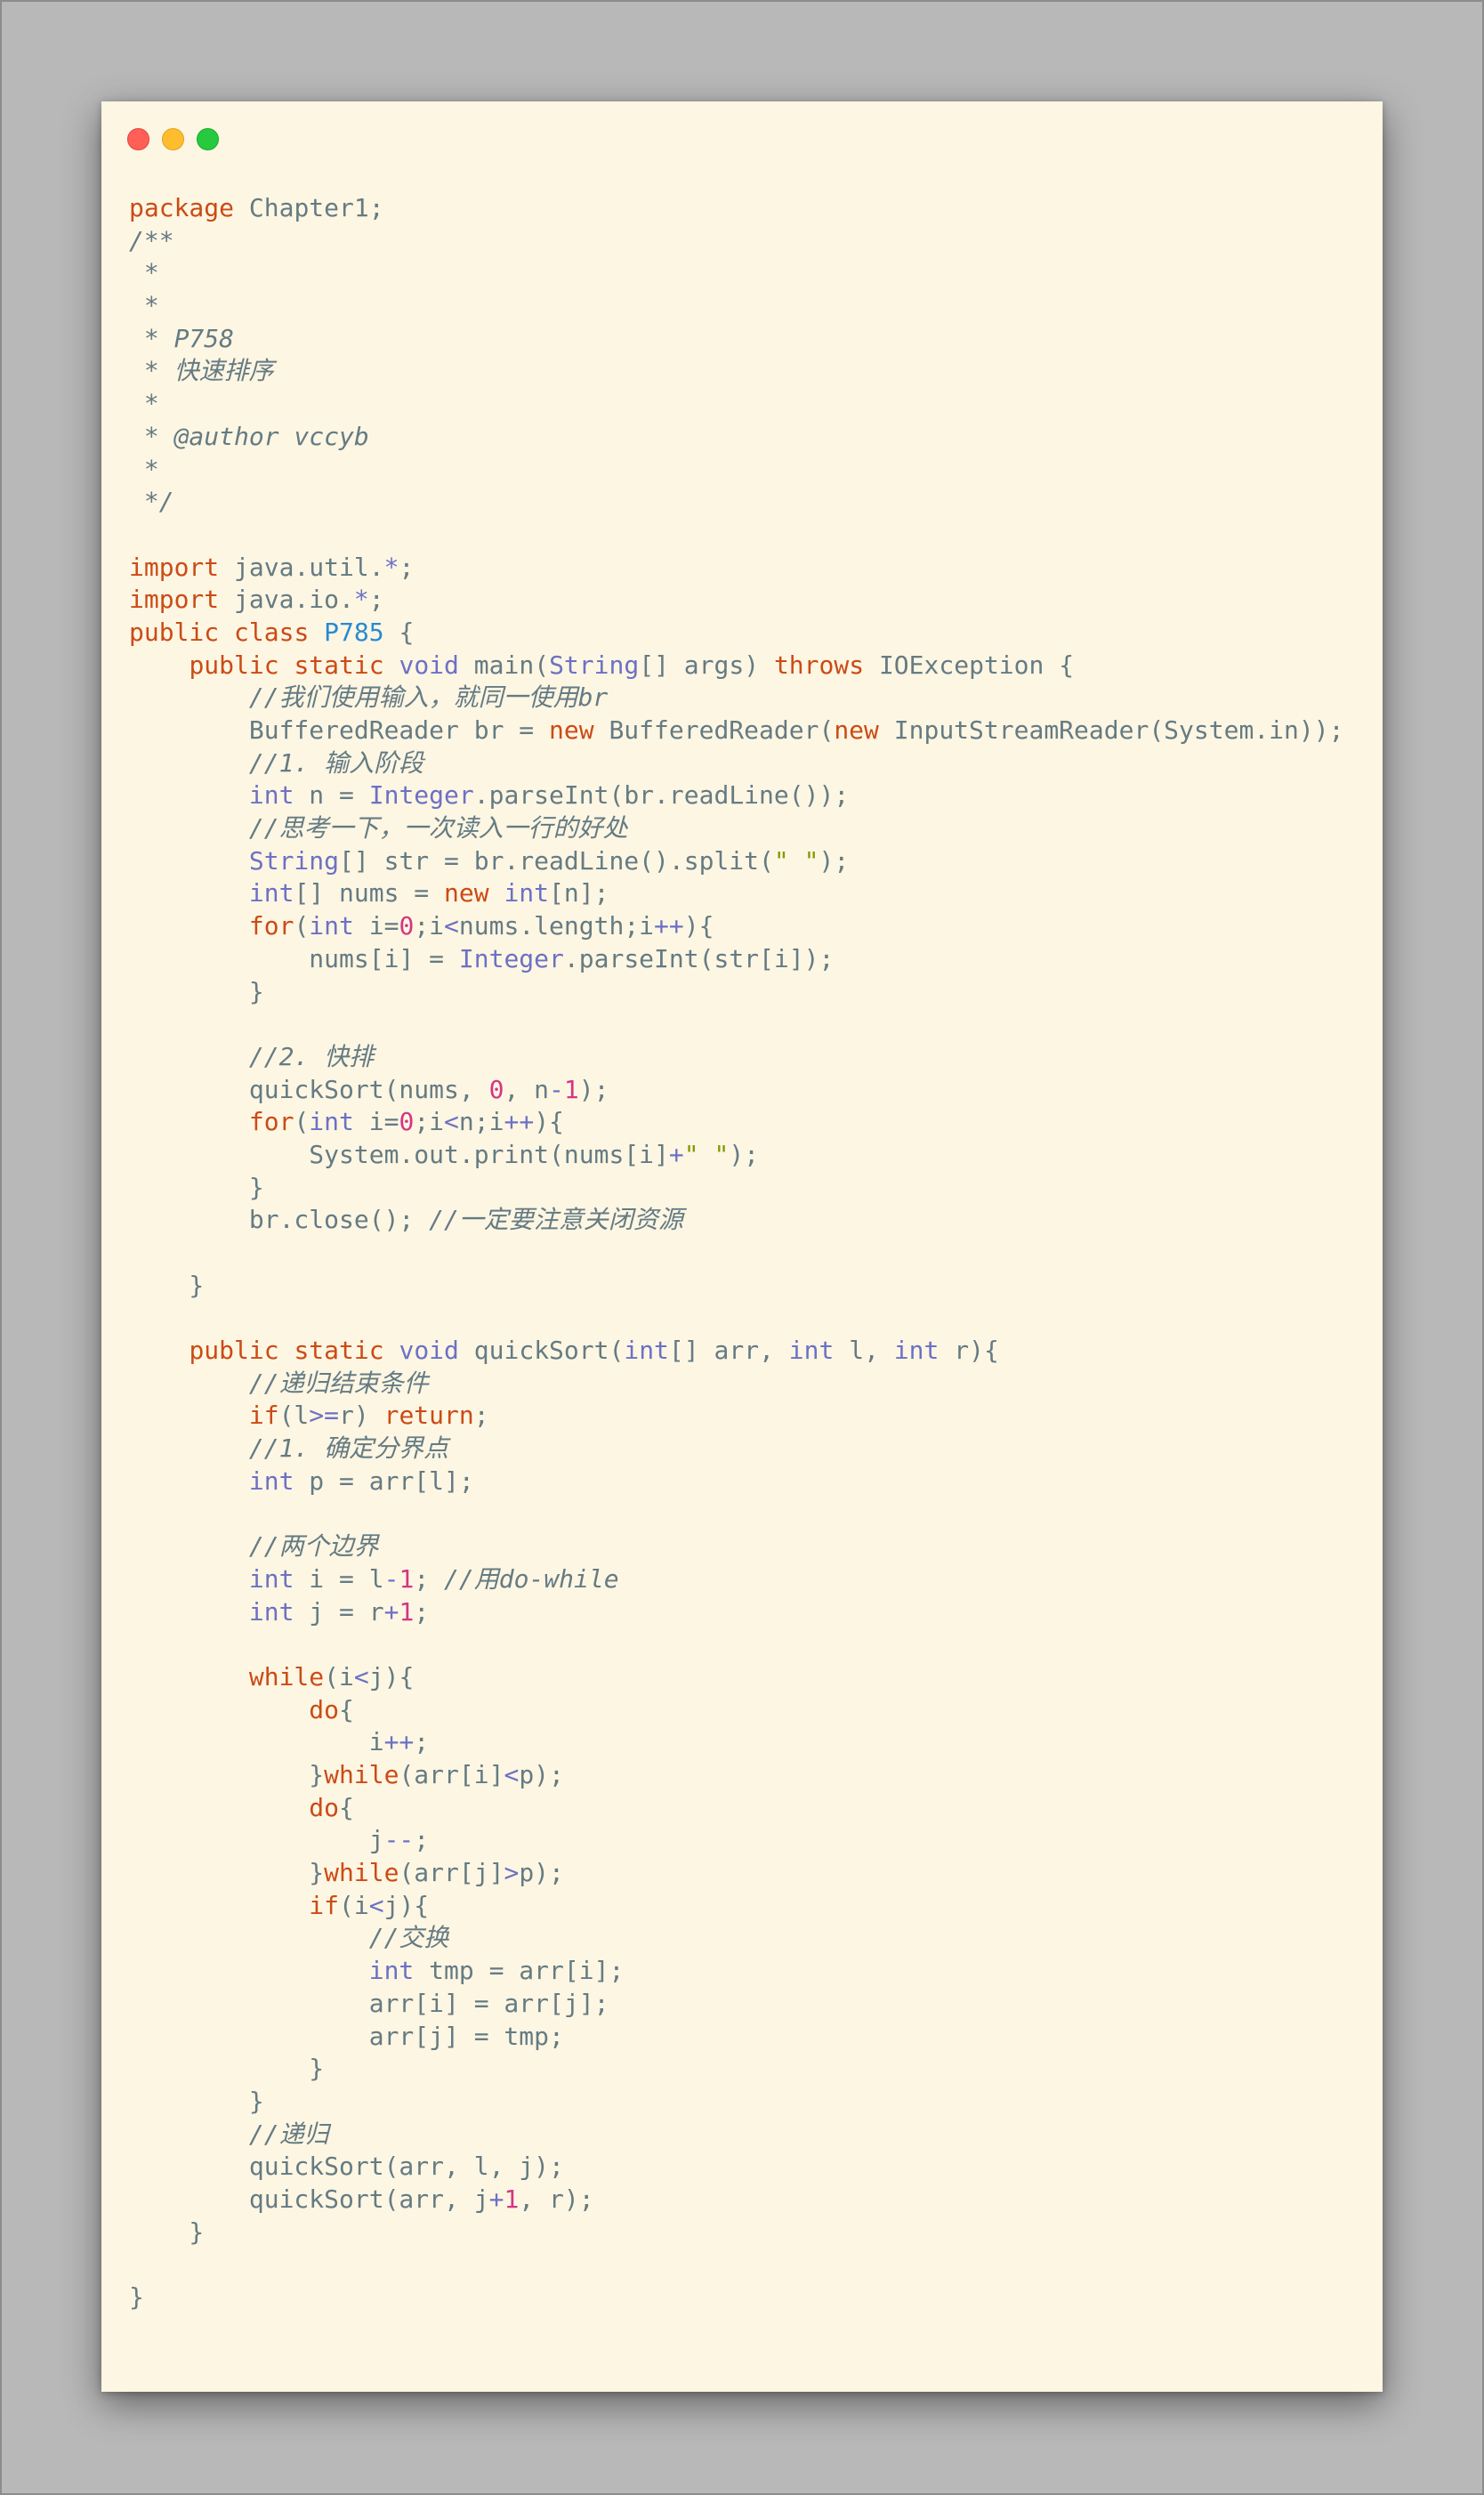 This screenshot has height=2495, width=1484. I want to click on code-token-plain: main(, so click(504, 665).